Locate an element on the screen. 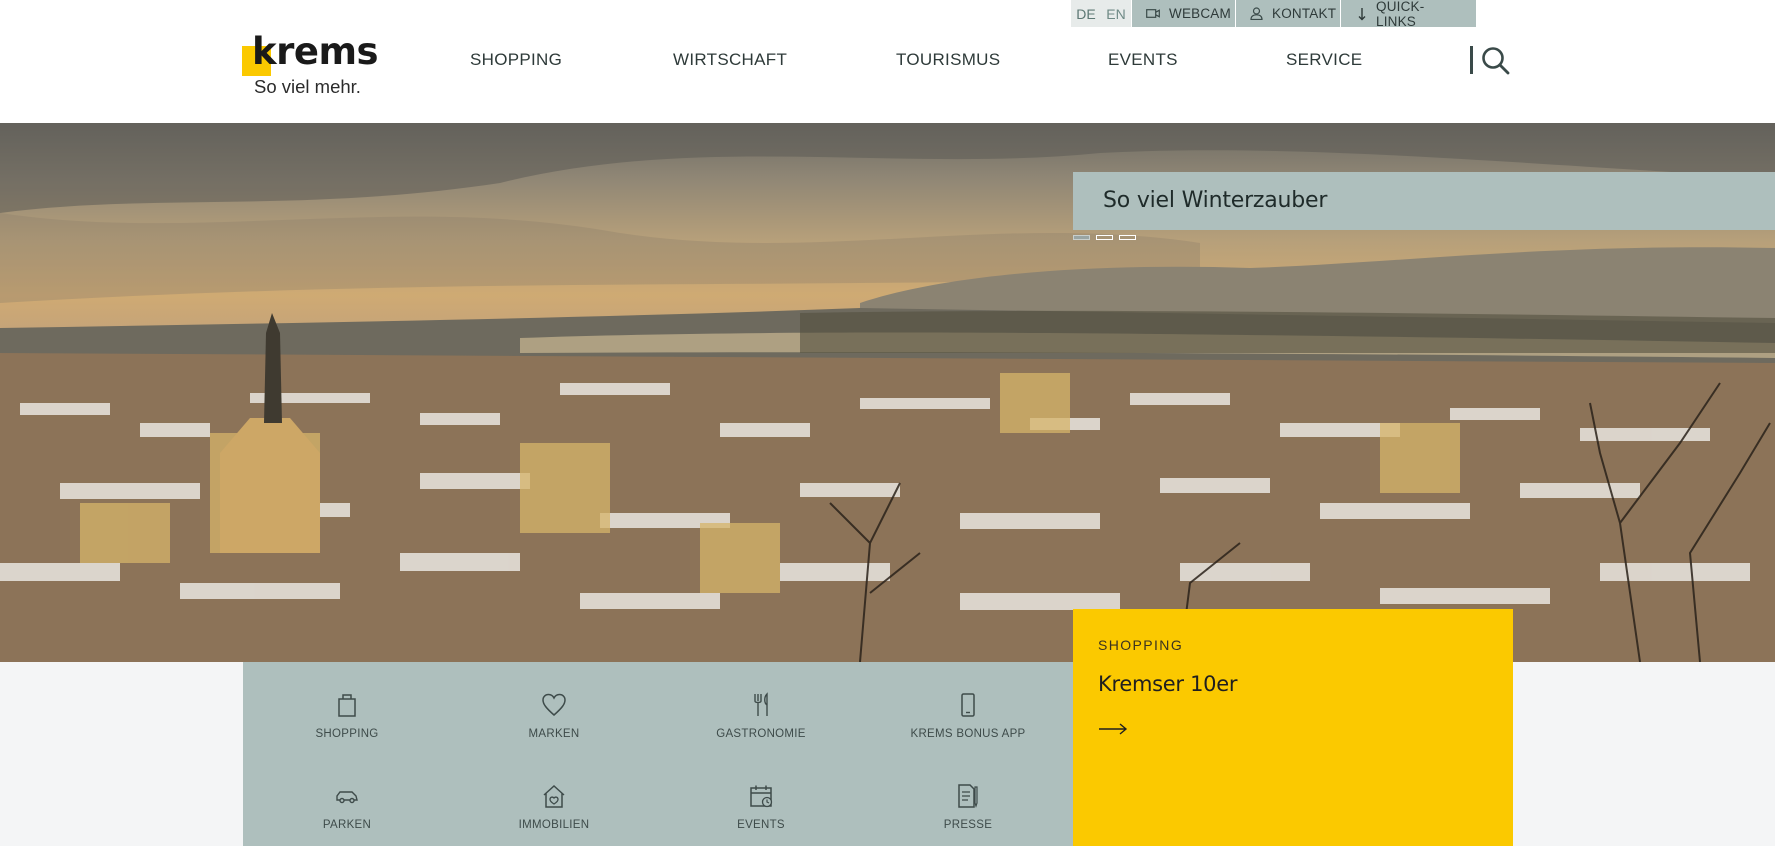 The width and height of the screenshot is (1775, 846). teaser-card-kremser-10er: SHOPPING Kremser 10er is located at coordinates (1293, 727).